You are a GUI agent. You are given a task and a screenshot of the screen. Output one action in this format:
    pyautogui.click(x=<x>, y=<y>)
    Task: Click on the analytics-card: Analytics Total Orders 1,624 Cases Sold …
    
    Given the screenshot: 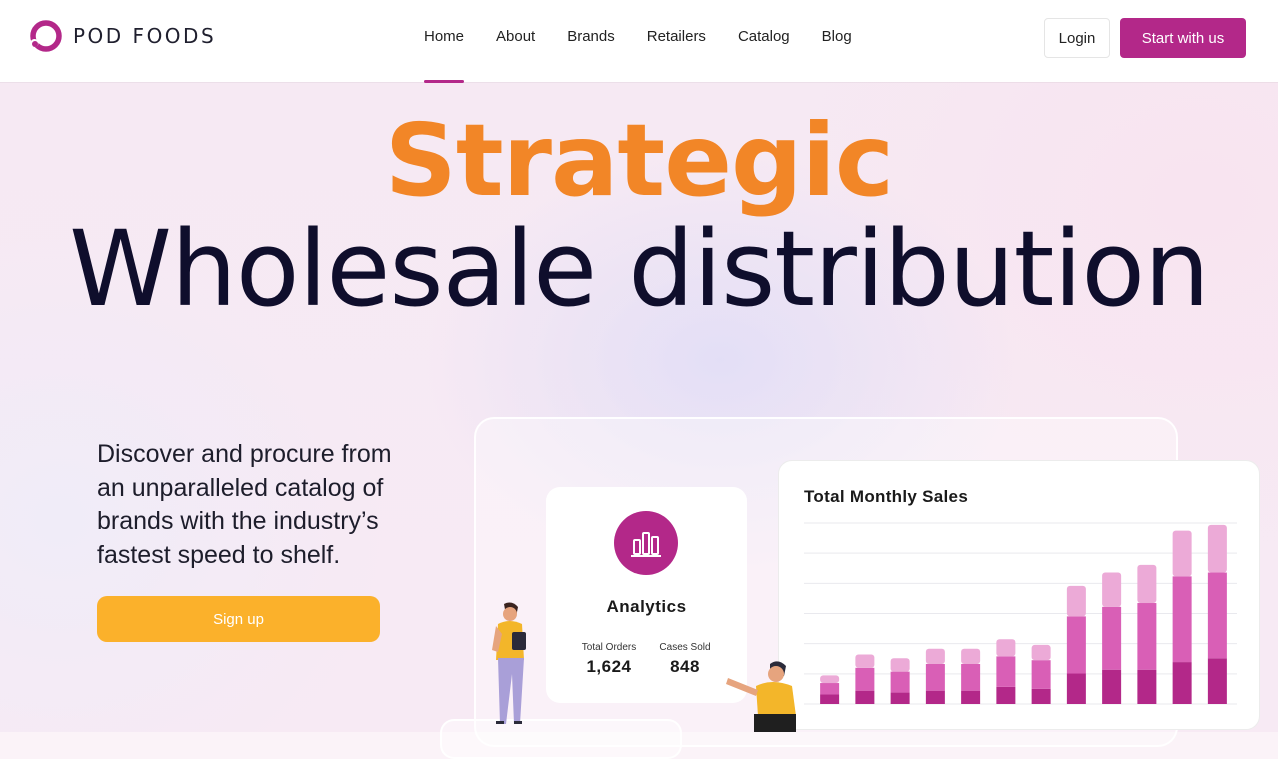 What is the action you would take?
    pyautogui.click(x=646, y=595)
    